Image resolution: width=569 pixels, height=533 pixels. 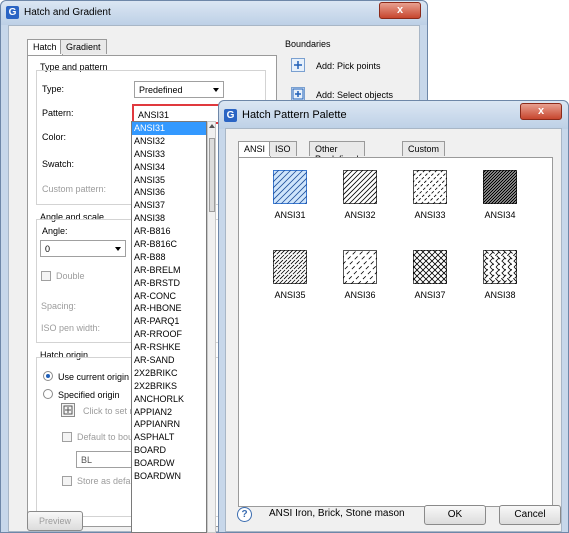 What do you see at coordinates (169, 476) in the screenshot?
I see `pattern-list-item: BOARDWN` at bounding box center [169, 476].